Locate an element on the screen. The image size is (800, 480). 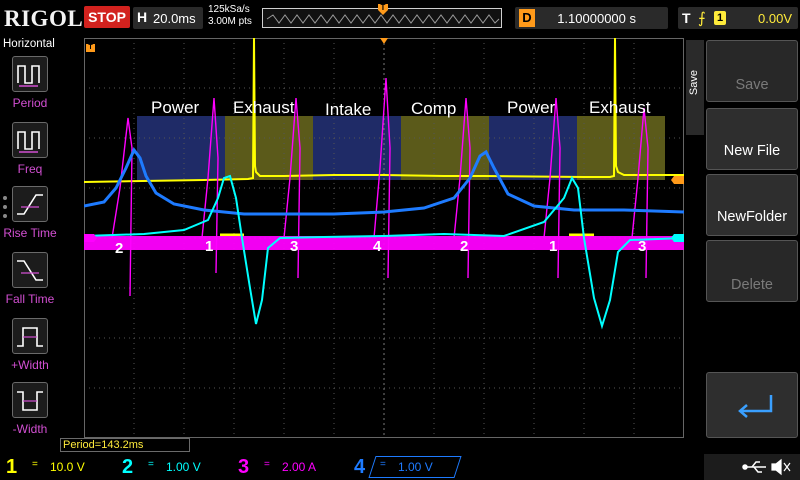
channel-1-status: 1 = 10.0 V is located at coordinates (56, 467).